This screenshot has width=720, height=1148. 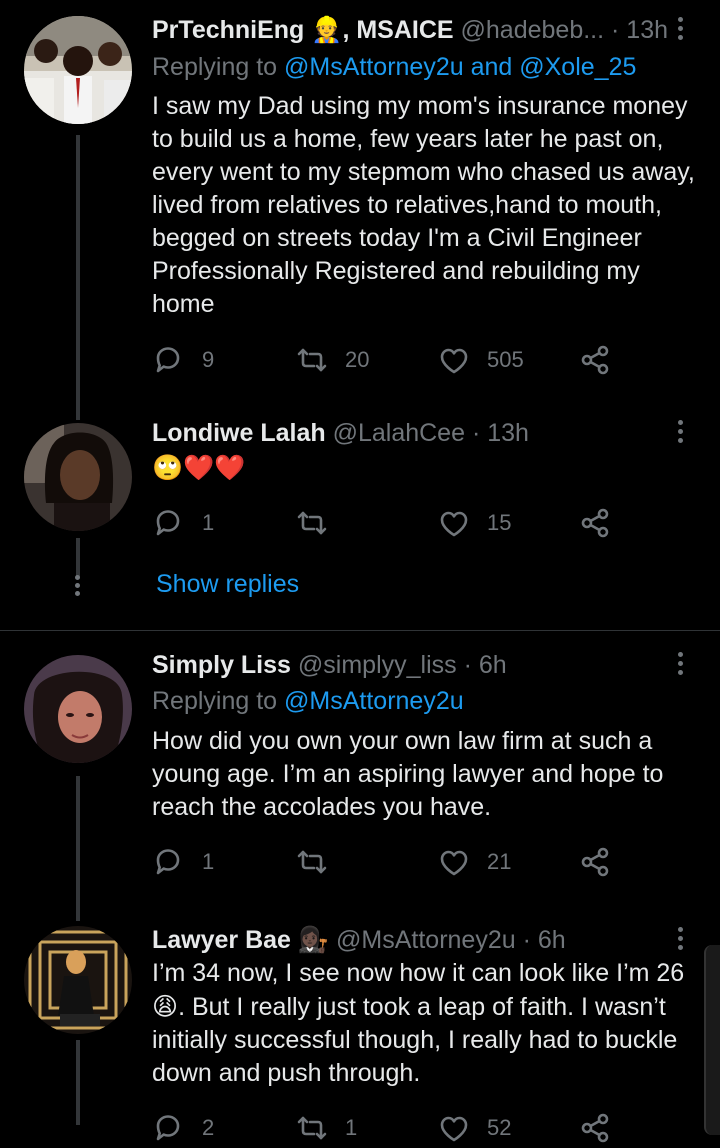 What do you see at coordinates (221, 940) in the screenshot?
I see `display-name: Lawyer Bae` at bounding box center [221, 940].